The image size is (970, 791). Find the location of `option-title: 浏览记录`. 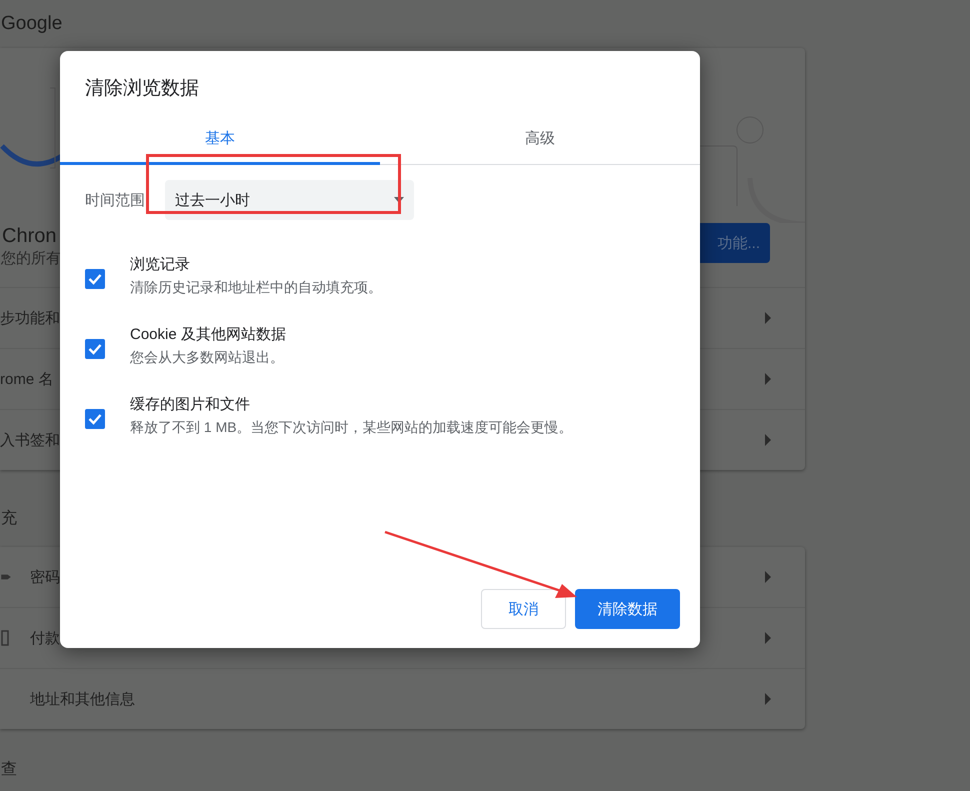

option-title: 浏览记录 is located at coordinates (160, 264).